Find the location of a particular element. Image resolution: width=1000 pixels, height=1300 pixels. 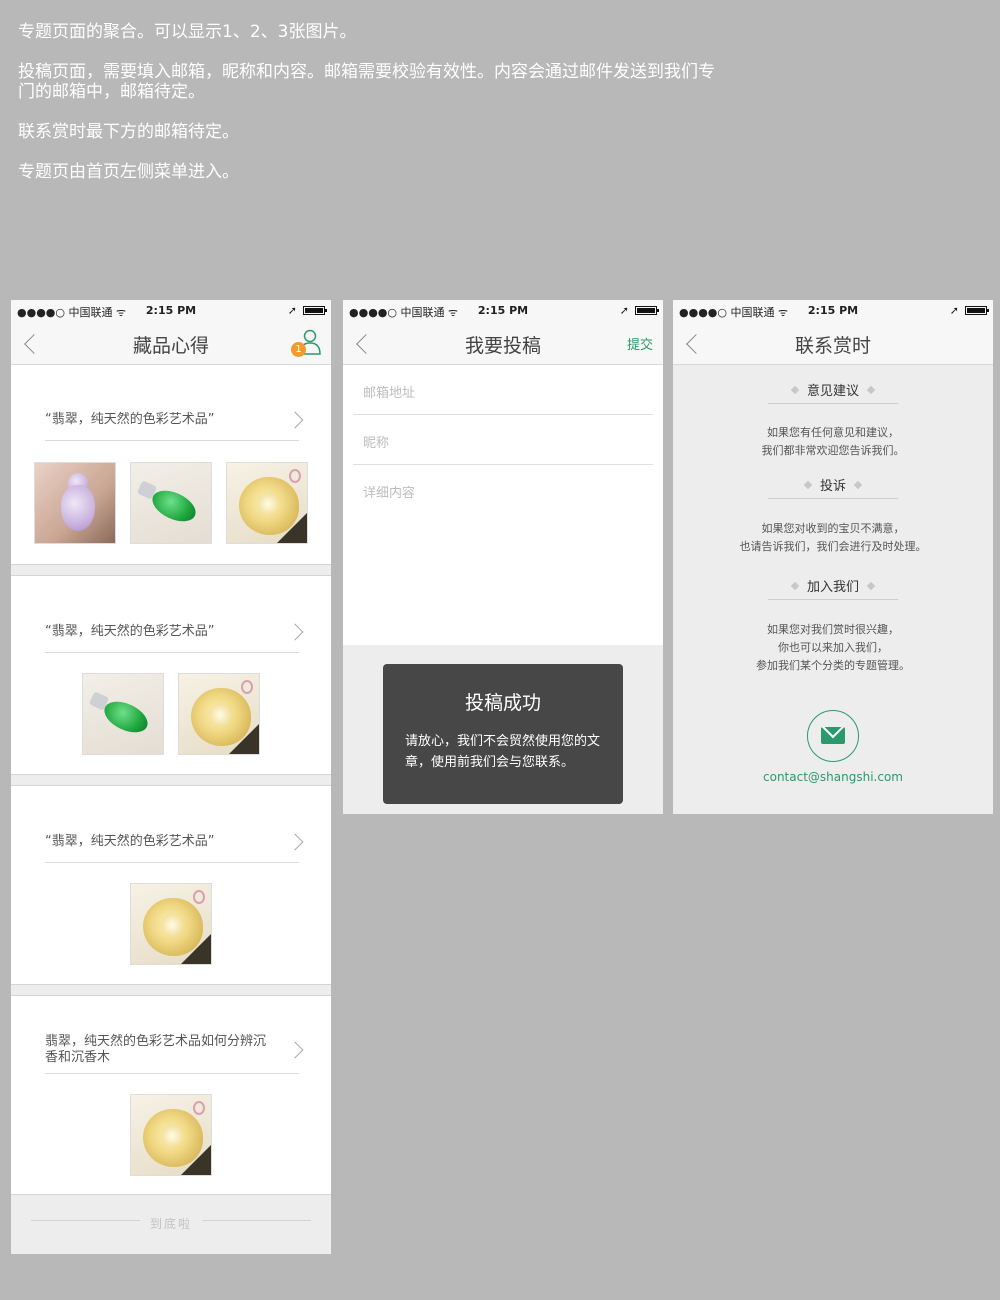

section-join-title: 加入我们 is located at coordinates (833, 588).